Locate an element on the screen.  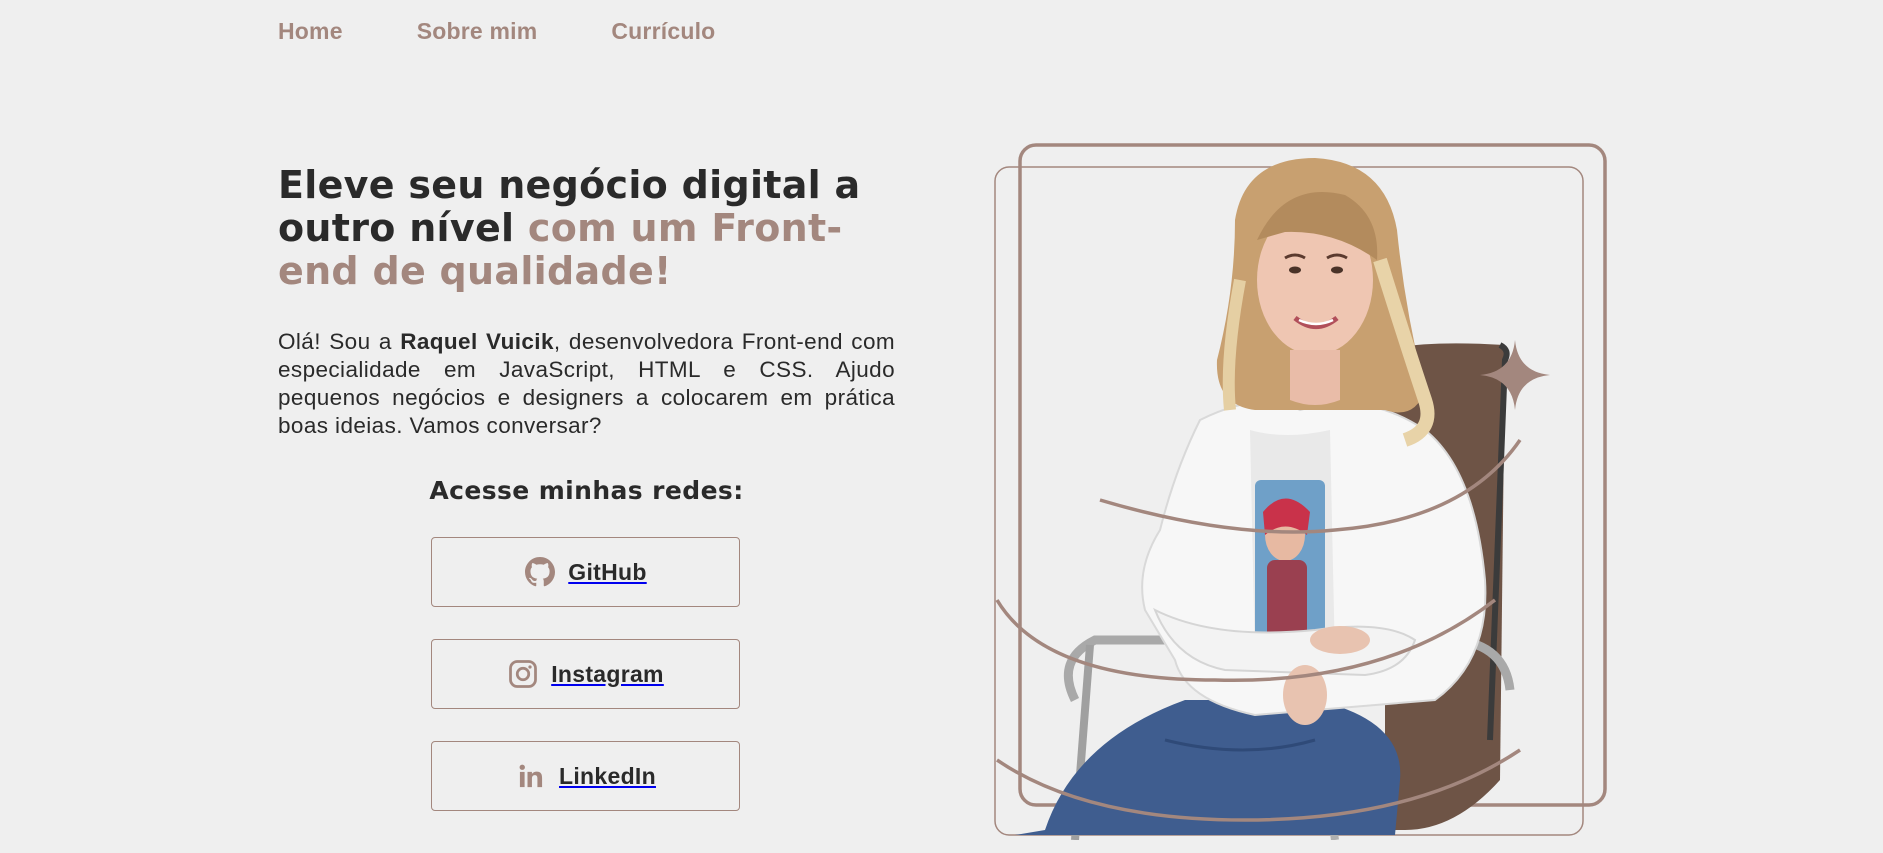
instagram-icon is located at coordinates (523, 674).